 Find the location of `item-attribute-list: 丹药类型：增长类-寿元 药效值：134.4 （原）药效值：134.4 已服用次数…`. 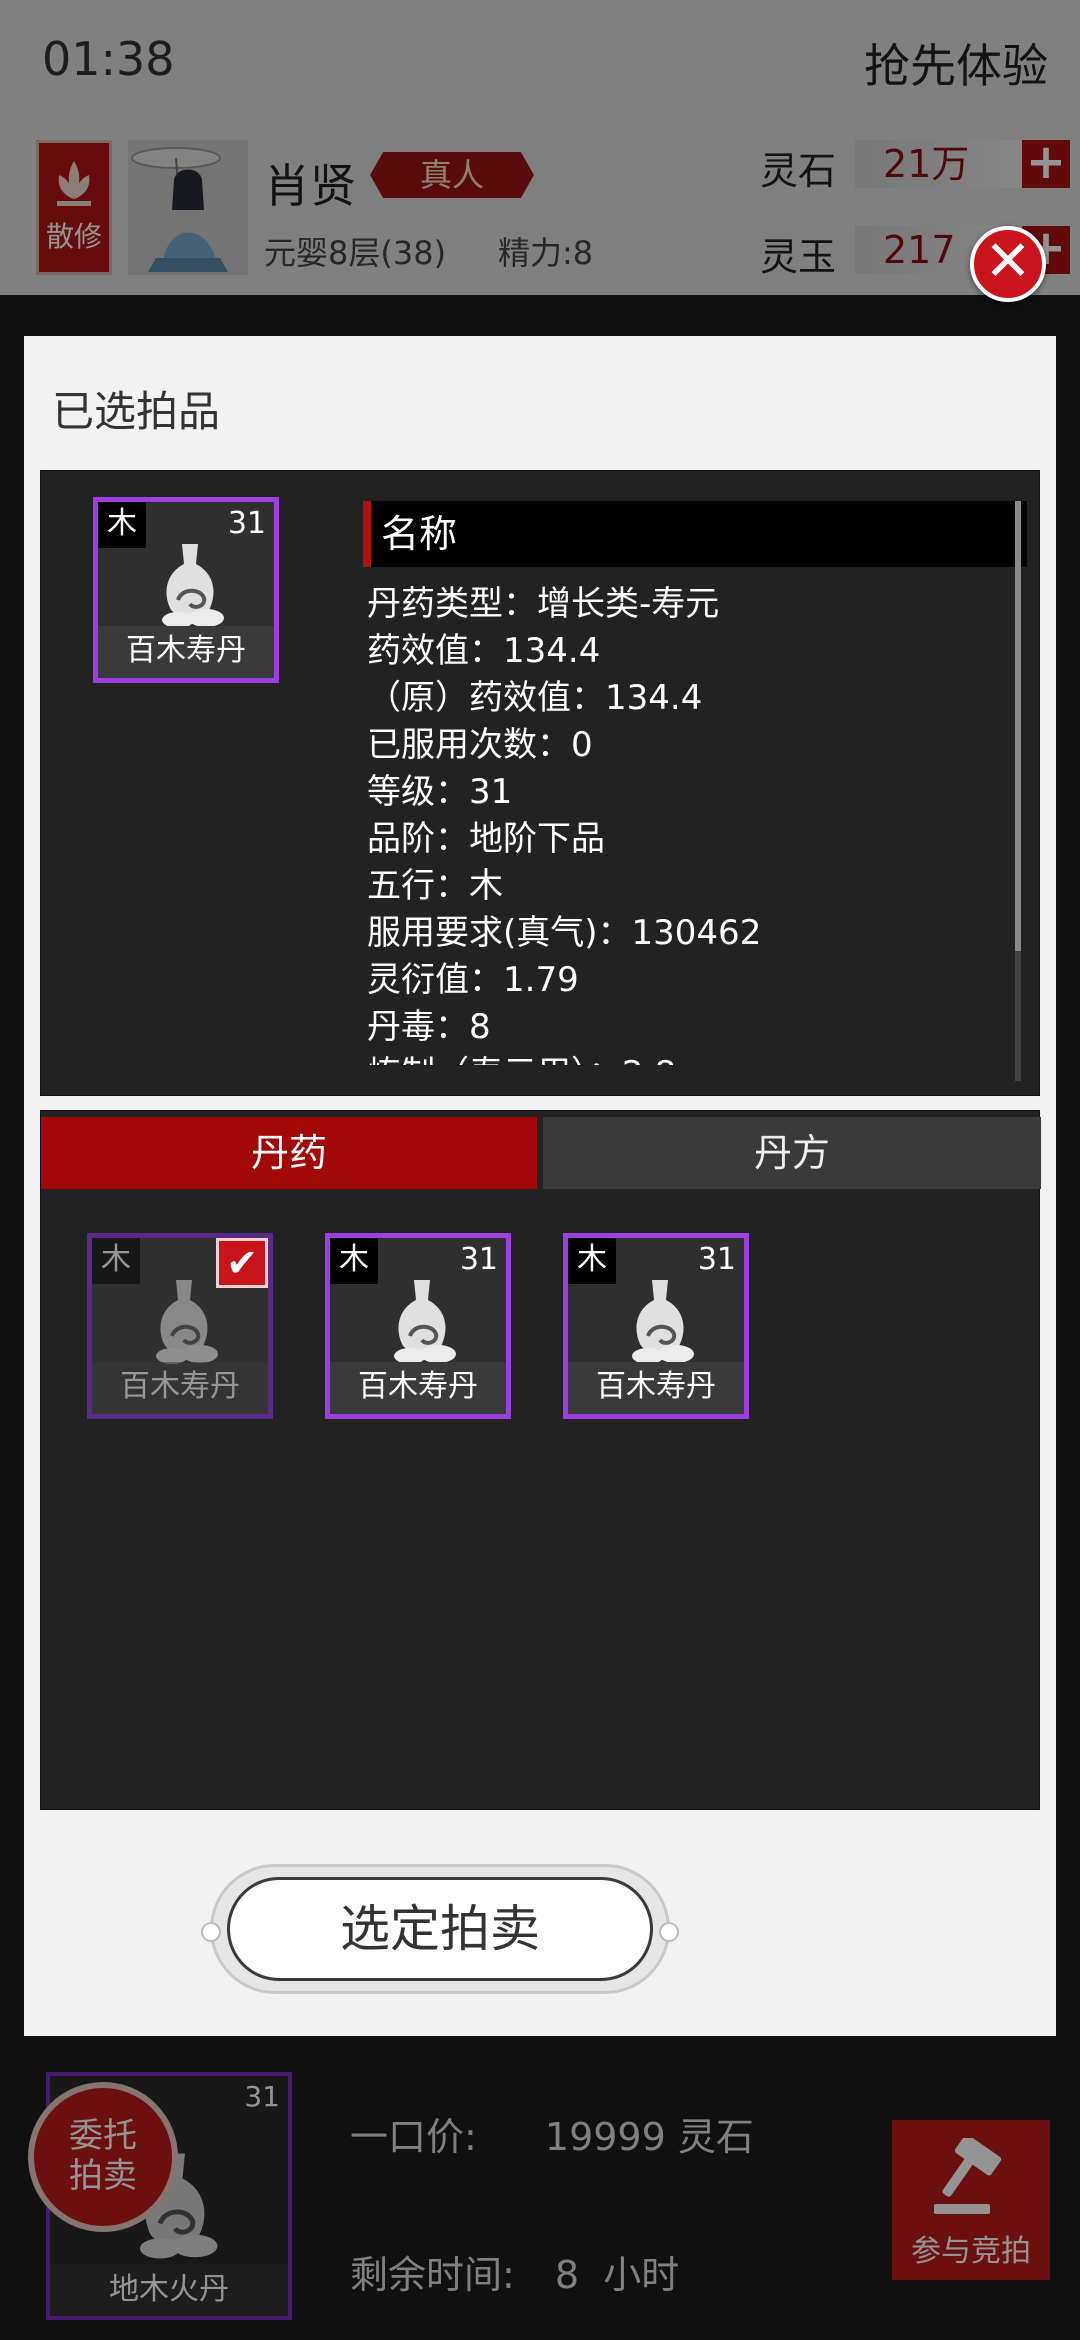

item-attribute-list: 丹药类型：增长类-寿元 药效值：134.4 （原）药效值：134.4 已服用次数… is located at coordinates (687, 823).